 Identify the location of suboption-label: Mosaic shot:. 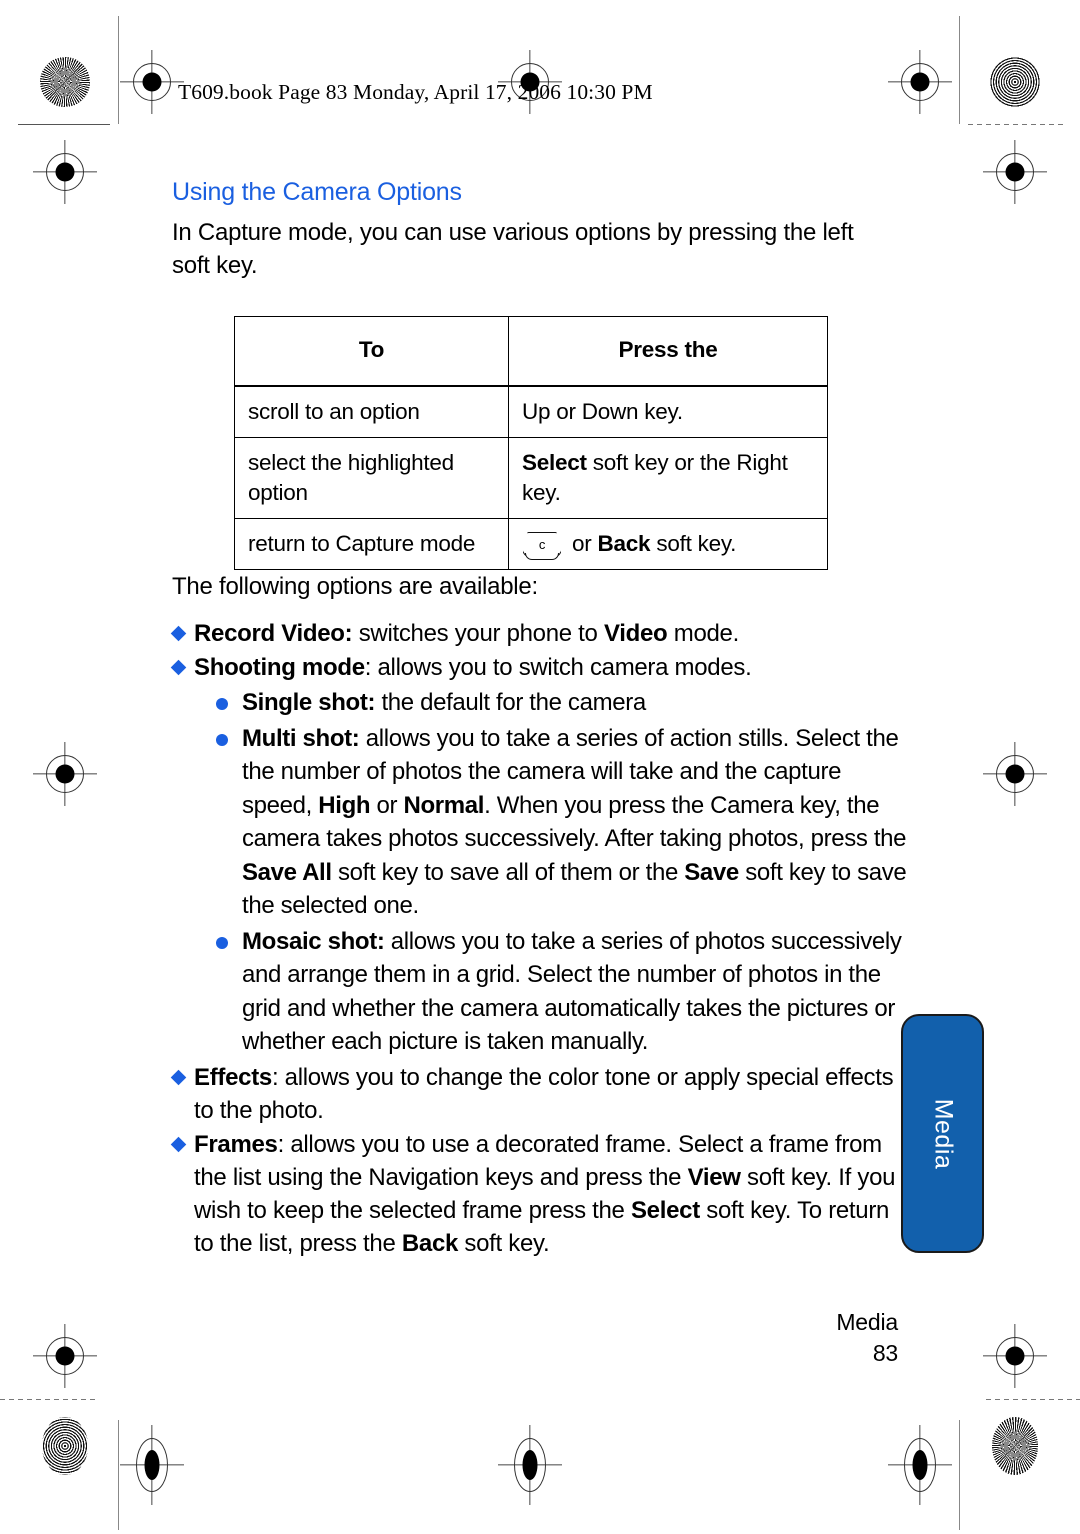
(313, 941).